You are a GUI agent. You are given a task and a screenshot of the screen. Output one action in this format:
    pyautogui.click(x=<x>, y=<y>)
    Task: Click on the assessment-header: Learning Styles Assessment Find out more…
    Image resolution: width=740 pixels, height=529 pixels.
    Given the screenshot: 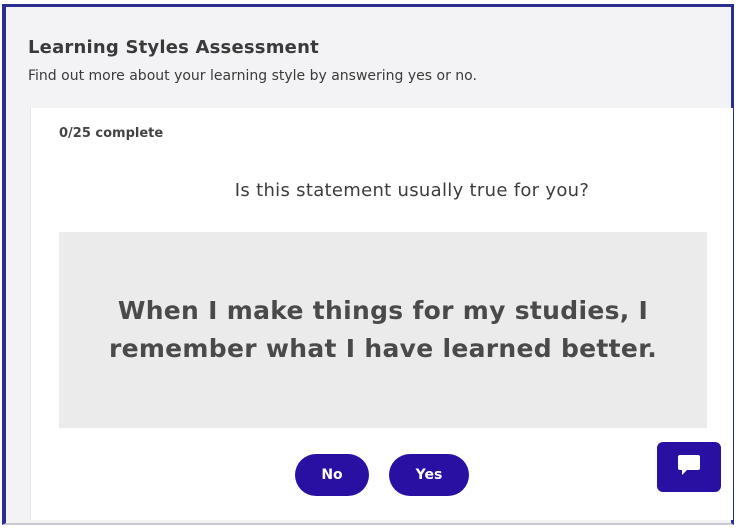 What is the action you would take?
    pyautogui.click(x=252, y=60)
    